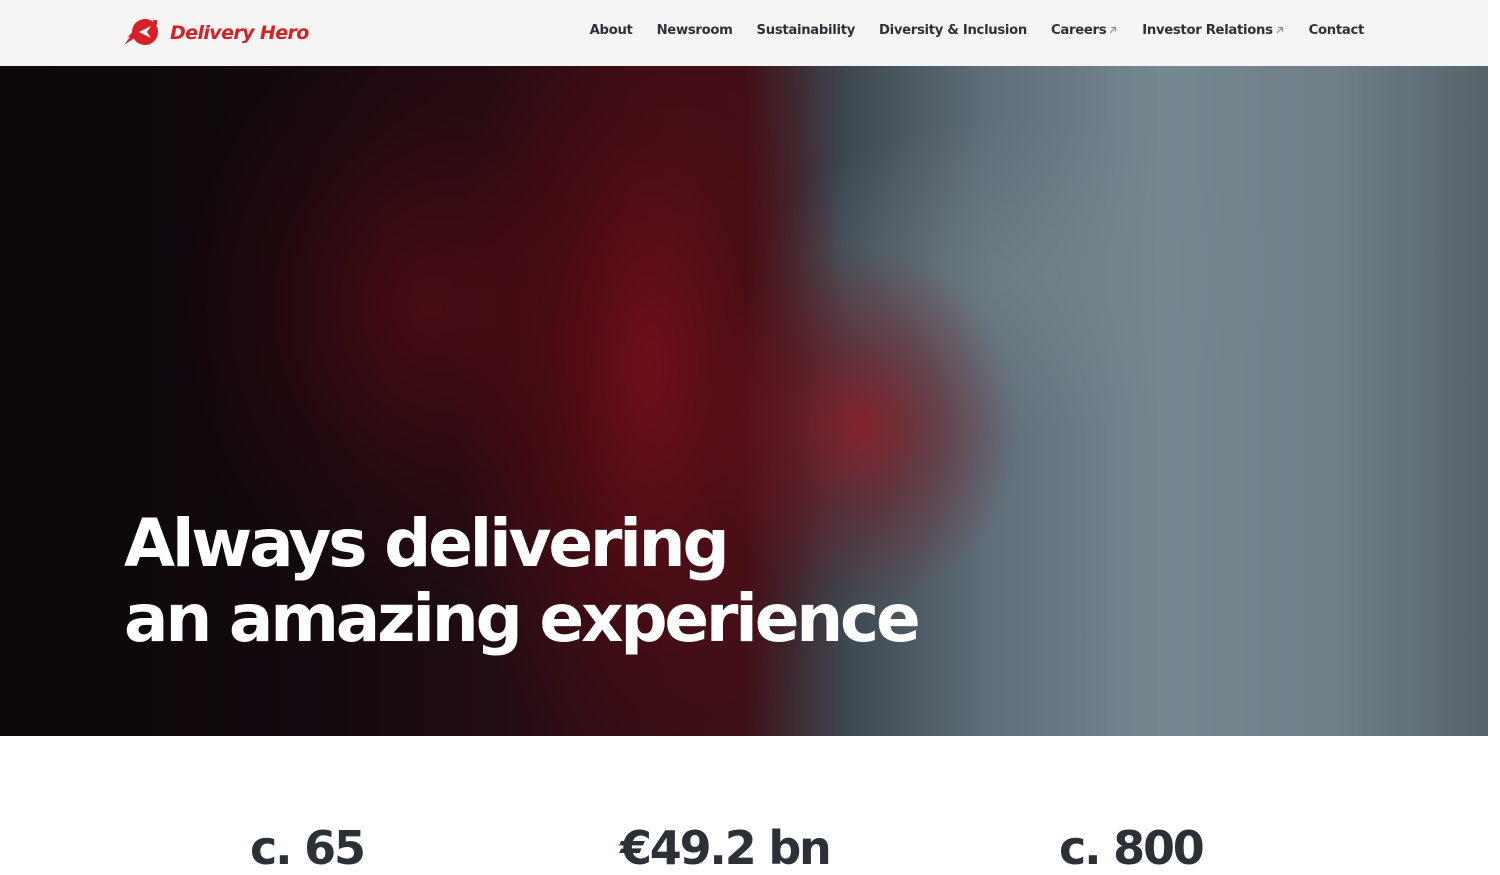  I want to click on stat-third-value: c. 800, so click(1132, 848).